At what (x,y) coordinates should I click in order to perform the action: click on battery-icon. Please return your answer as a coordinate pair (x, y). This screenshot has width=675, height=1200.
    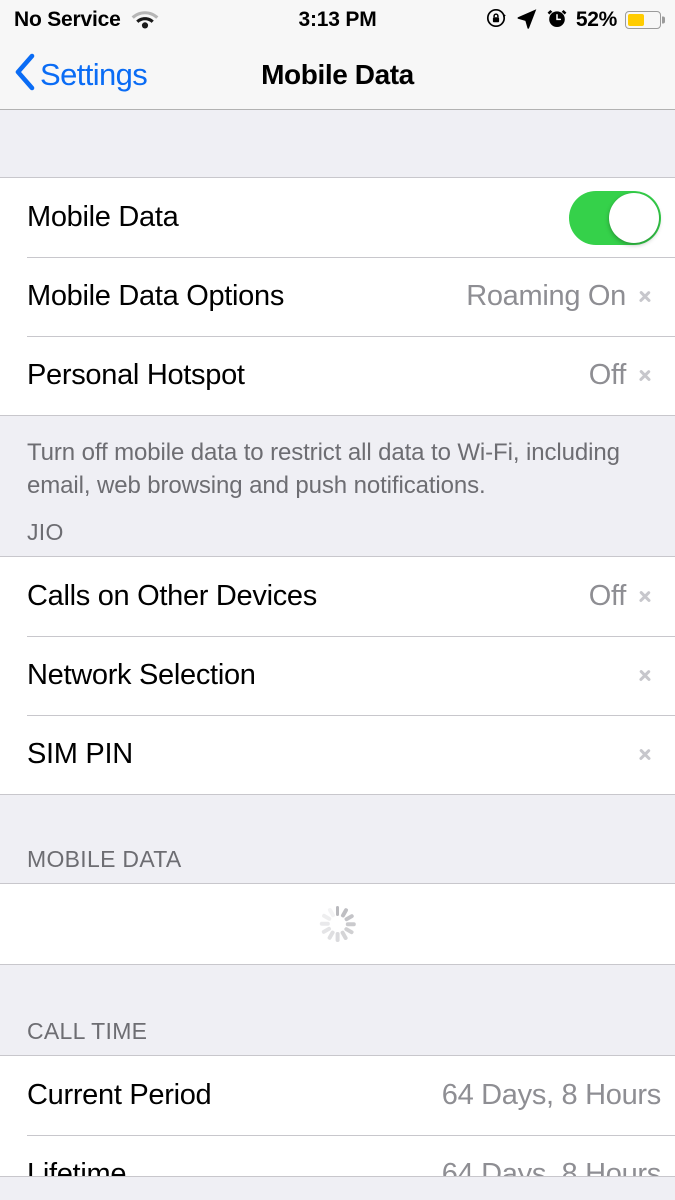
    Looking at the image, I should click on (643, 20).